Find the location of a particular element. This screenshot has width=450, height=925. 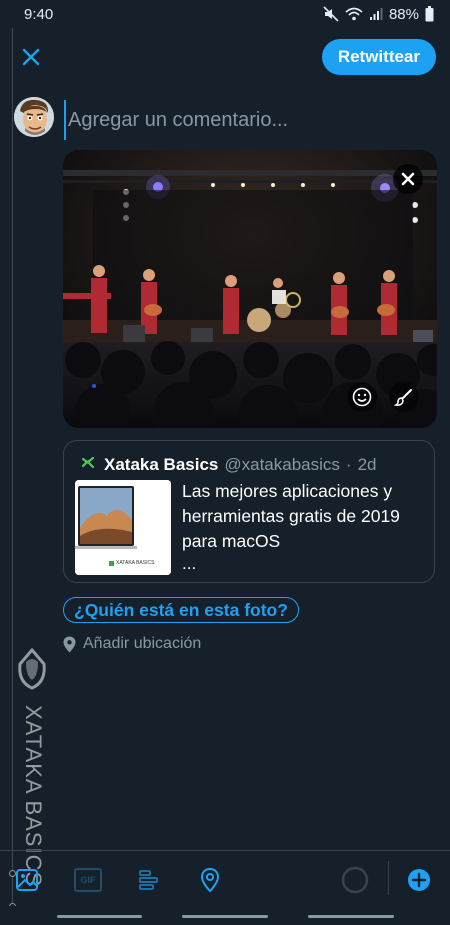

status-time: 9:40 is located at coordinates (39, 14).